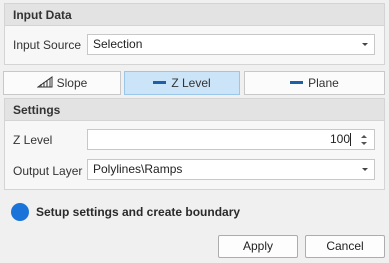 Image resolution: width=389 pixels, height=263 pixels. What do you see at coordinates (44, 84) in the screenshot?
I see `slope-icon` at bounding box center [44, 84].